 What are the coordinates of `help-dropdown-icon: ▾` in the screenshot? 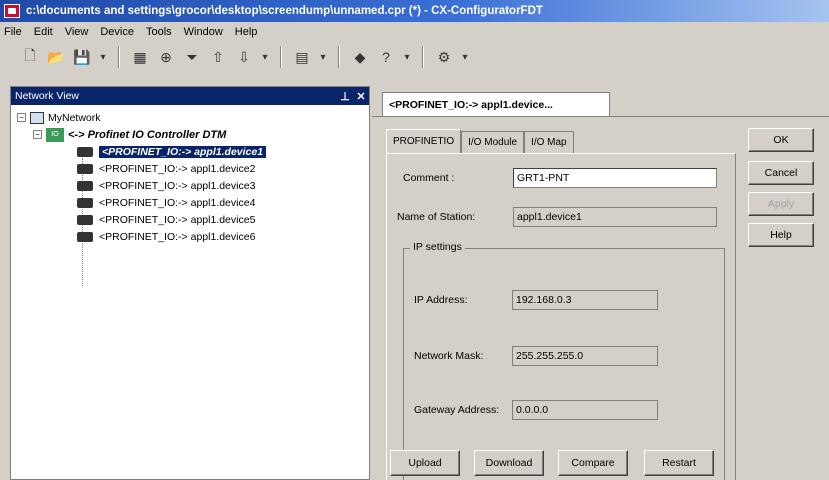 It's located at (407, 57).